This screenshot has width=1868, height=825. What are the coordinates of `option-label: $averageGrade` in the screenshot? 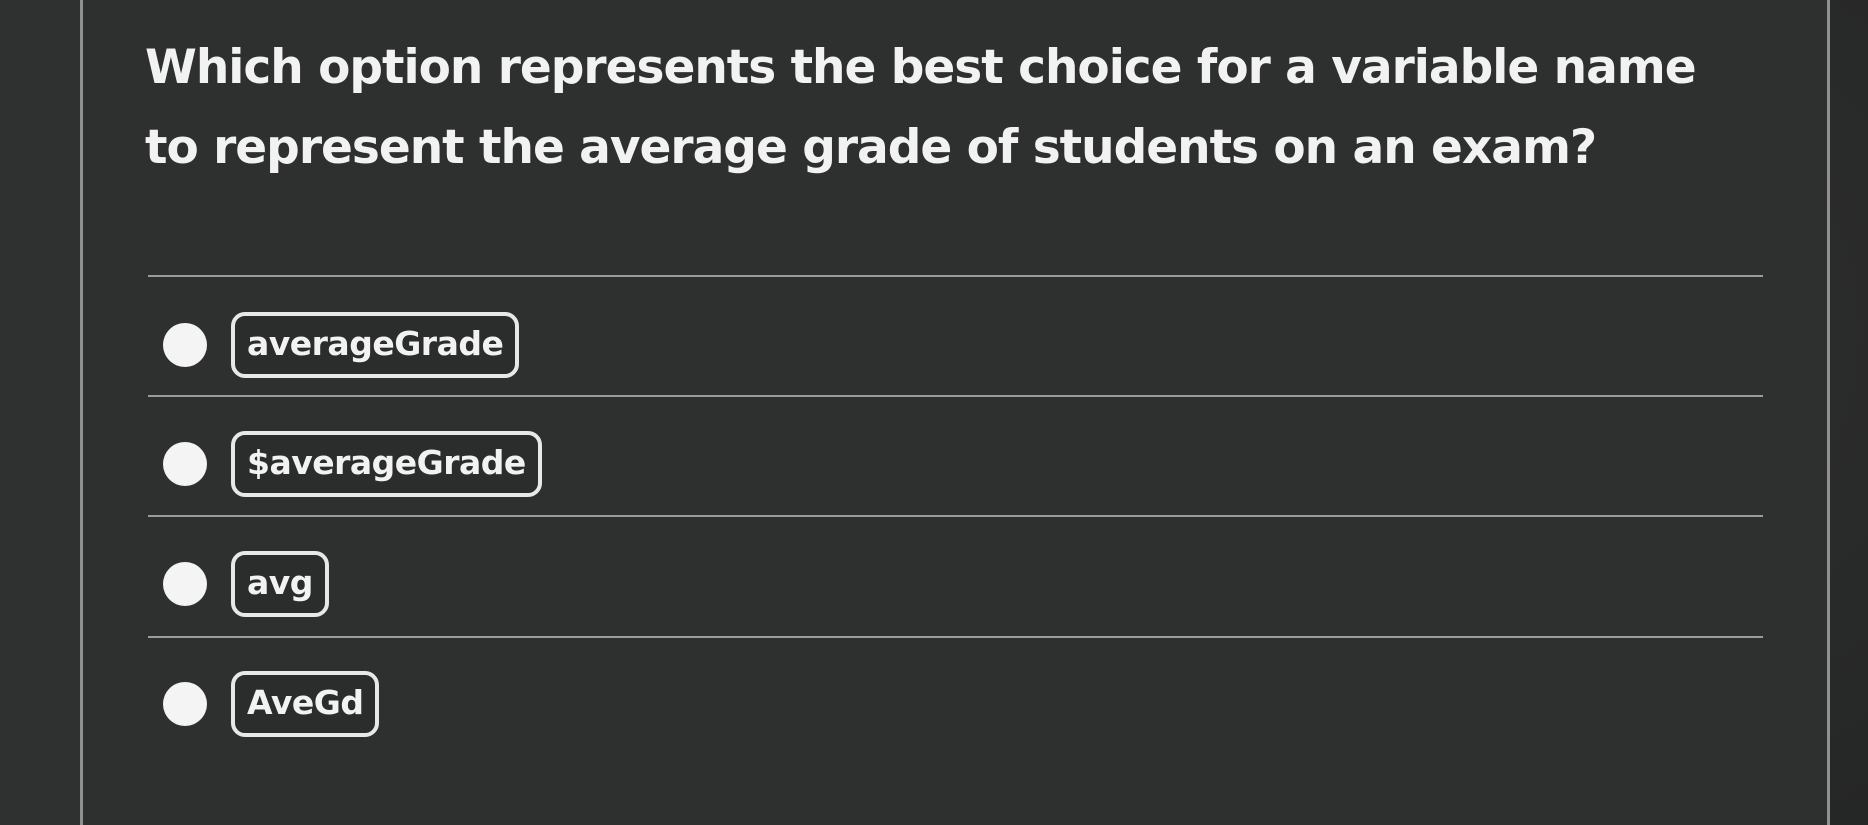 It's located at (386, 464).